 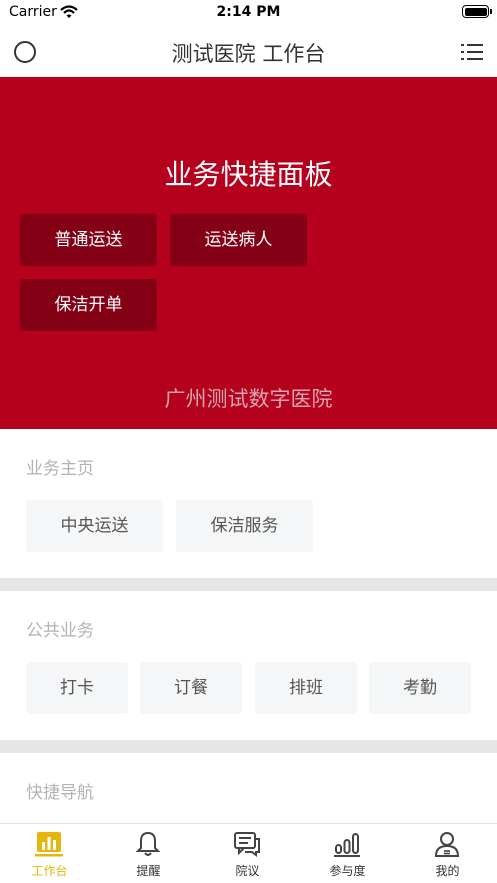 What do you see at coordinates (88, 240) in the screenshot?
I see `normal-transport-button: 普通运送` at bounding box center [88, 240].